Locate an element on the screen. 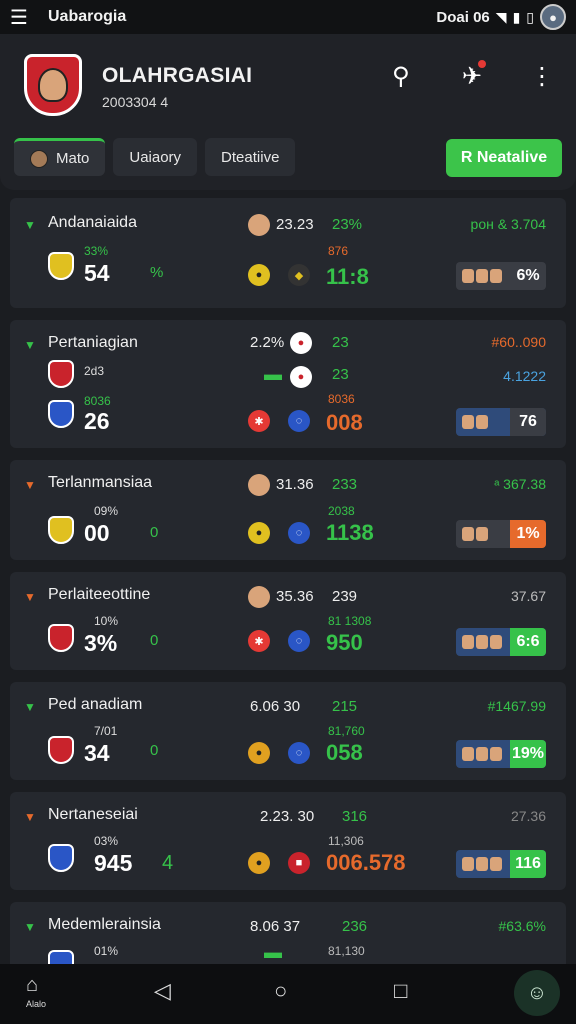 This screenshot has width=576, height=1024. team-name: Andanaiaida is located at coordinates (92, 222).